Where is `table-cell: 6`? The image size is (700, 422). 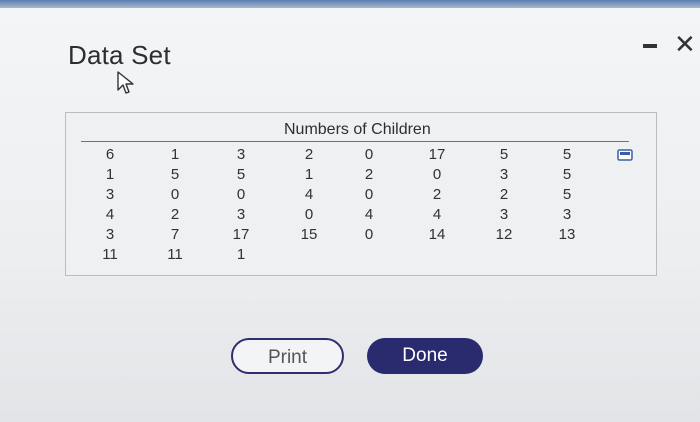 table-cell: 6 is located at coordinates (110, 154).